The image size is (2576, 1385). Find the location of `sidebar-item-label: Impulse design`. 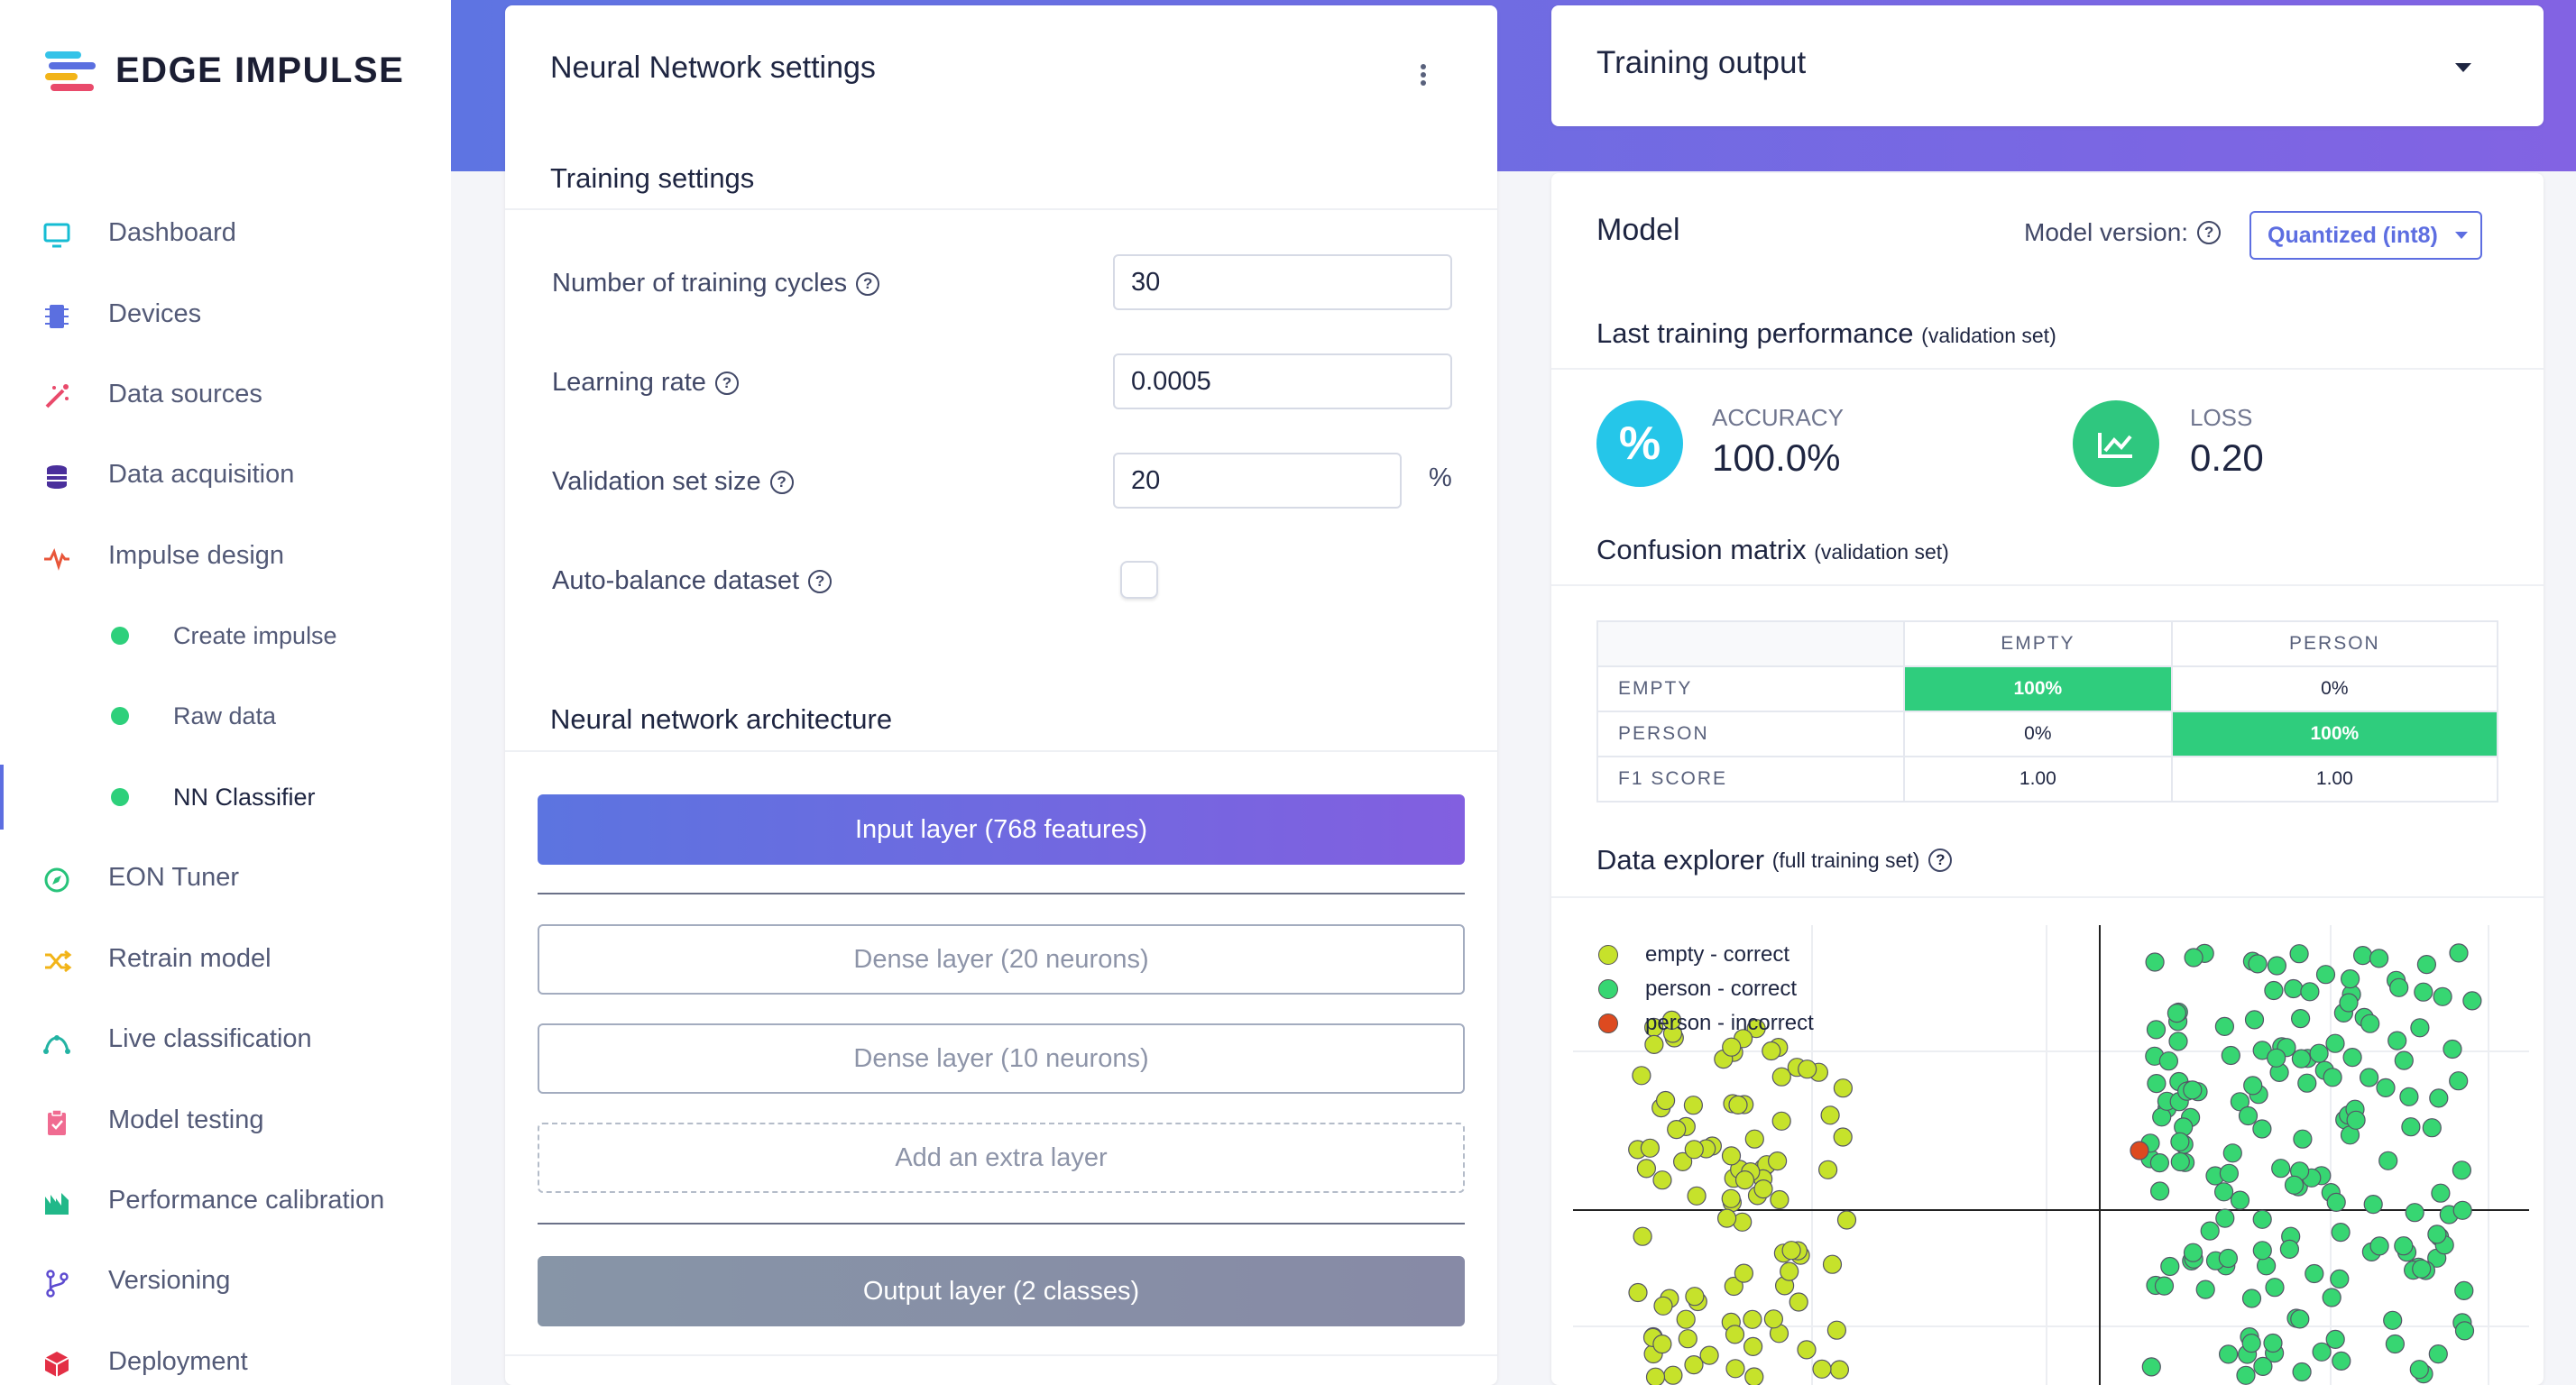

sidebar-item-label: Impulse design is located at coordinates (196, 555).